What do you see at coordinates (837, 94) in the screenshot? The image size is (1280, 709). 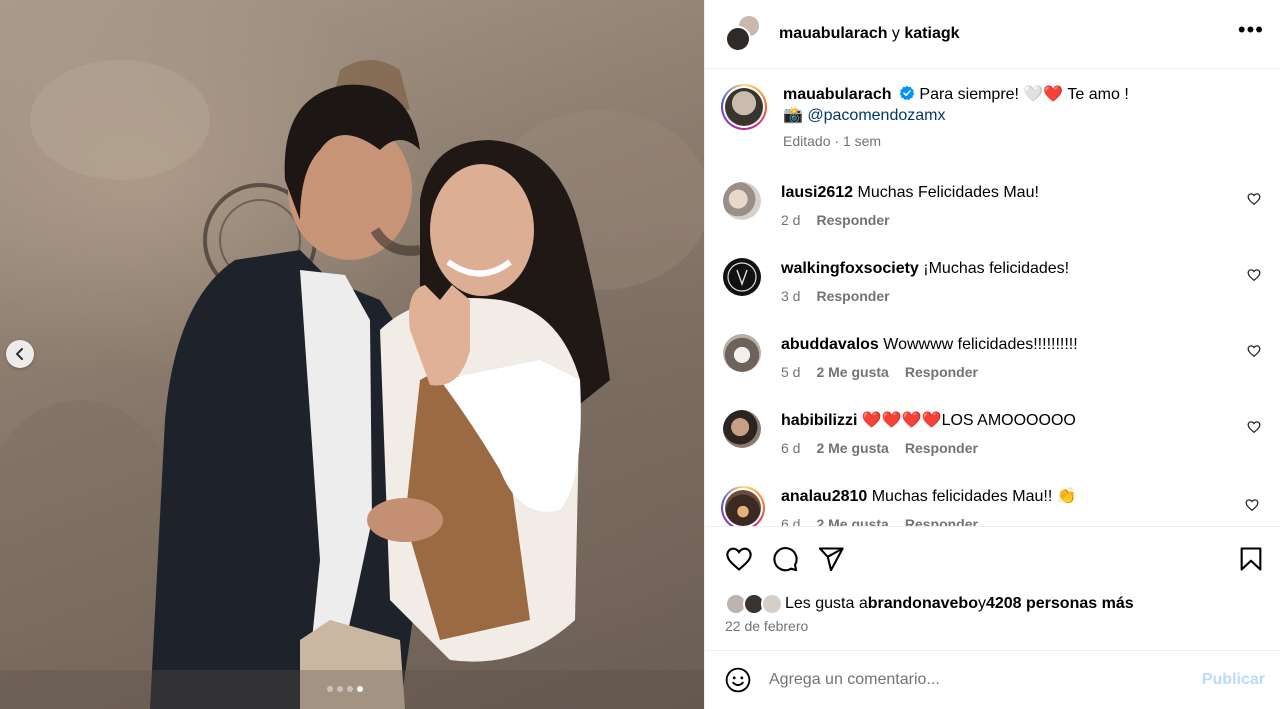 I see `caption-username: mauabularach` at bounding box center [837, 94].